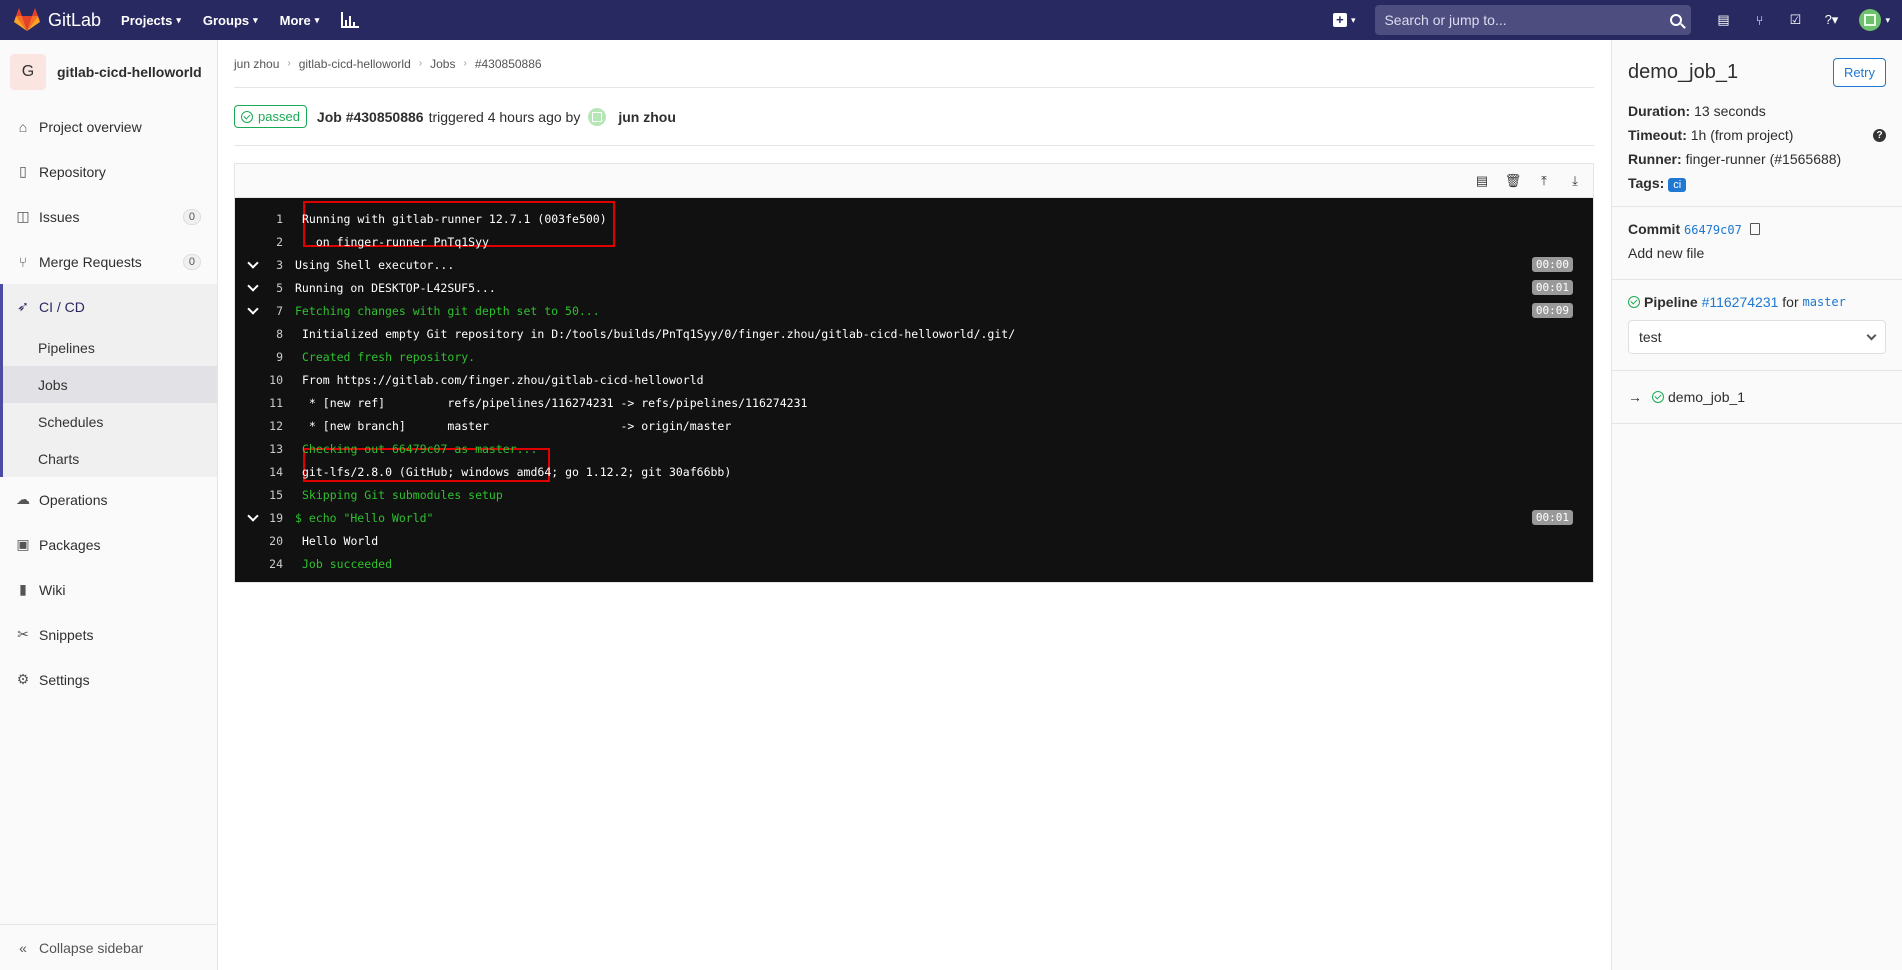 This screenshot has width=1902, height=970. I want to click on commit-row: Commit 66479c07, so click(1757, 229).